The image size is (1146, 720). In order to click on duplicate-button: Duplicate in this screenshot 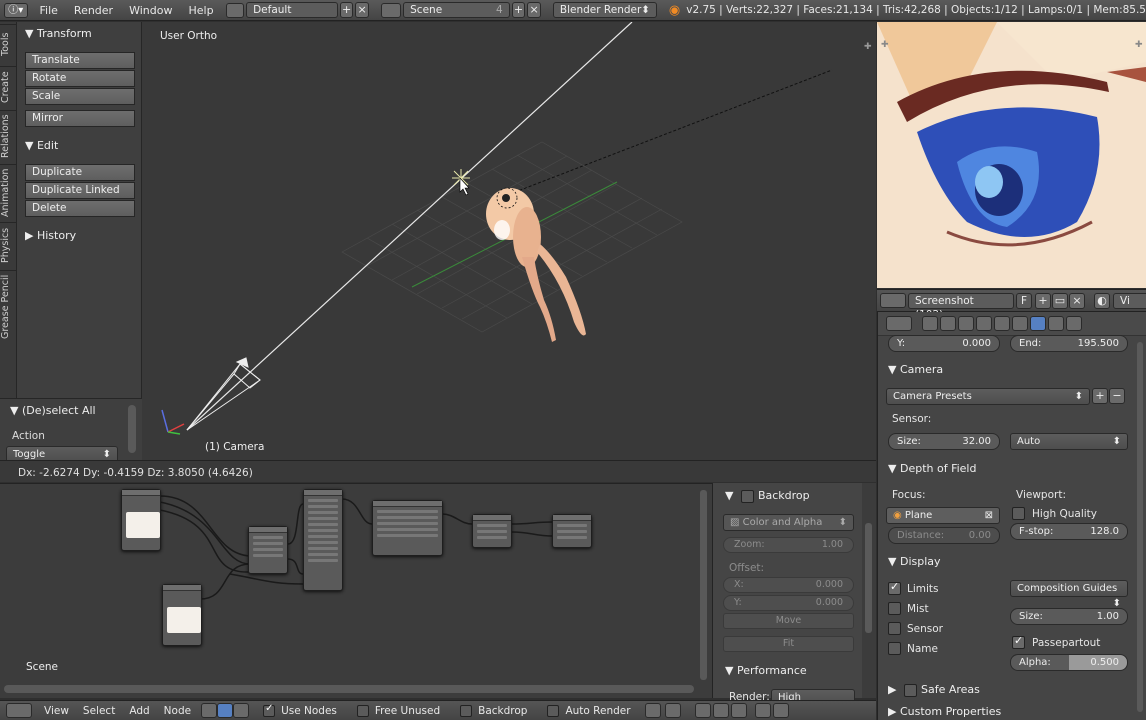, I will do `click(80, 172)`.